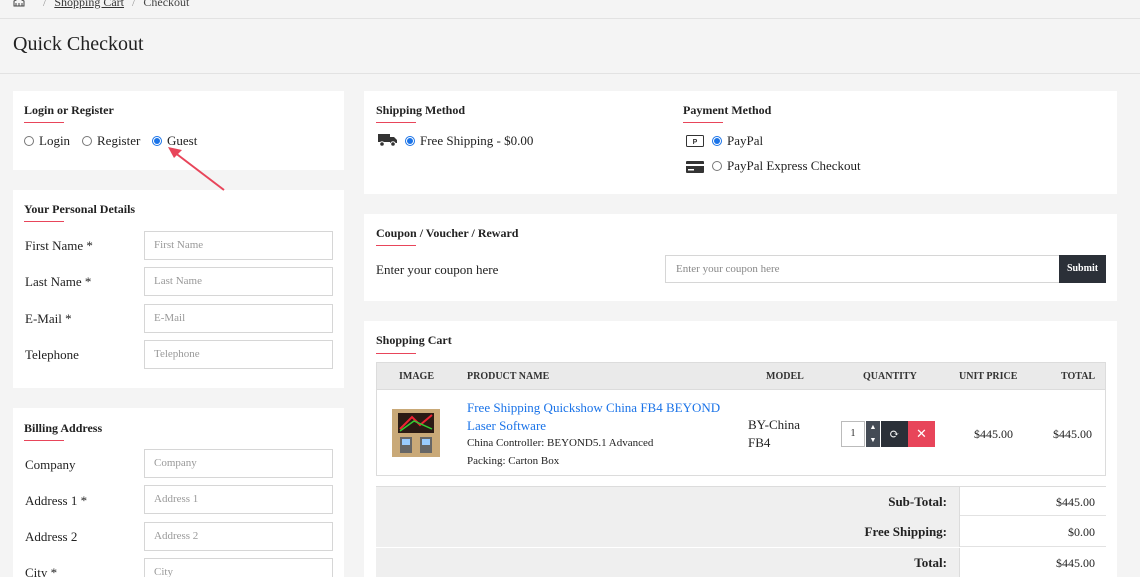 This screenshot has width=1140, height=577. I want to click on city-input: City, so click(238, 567).